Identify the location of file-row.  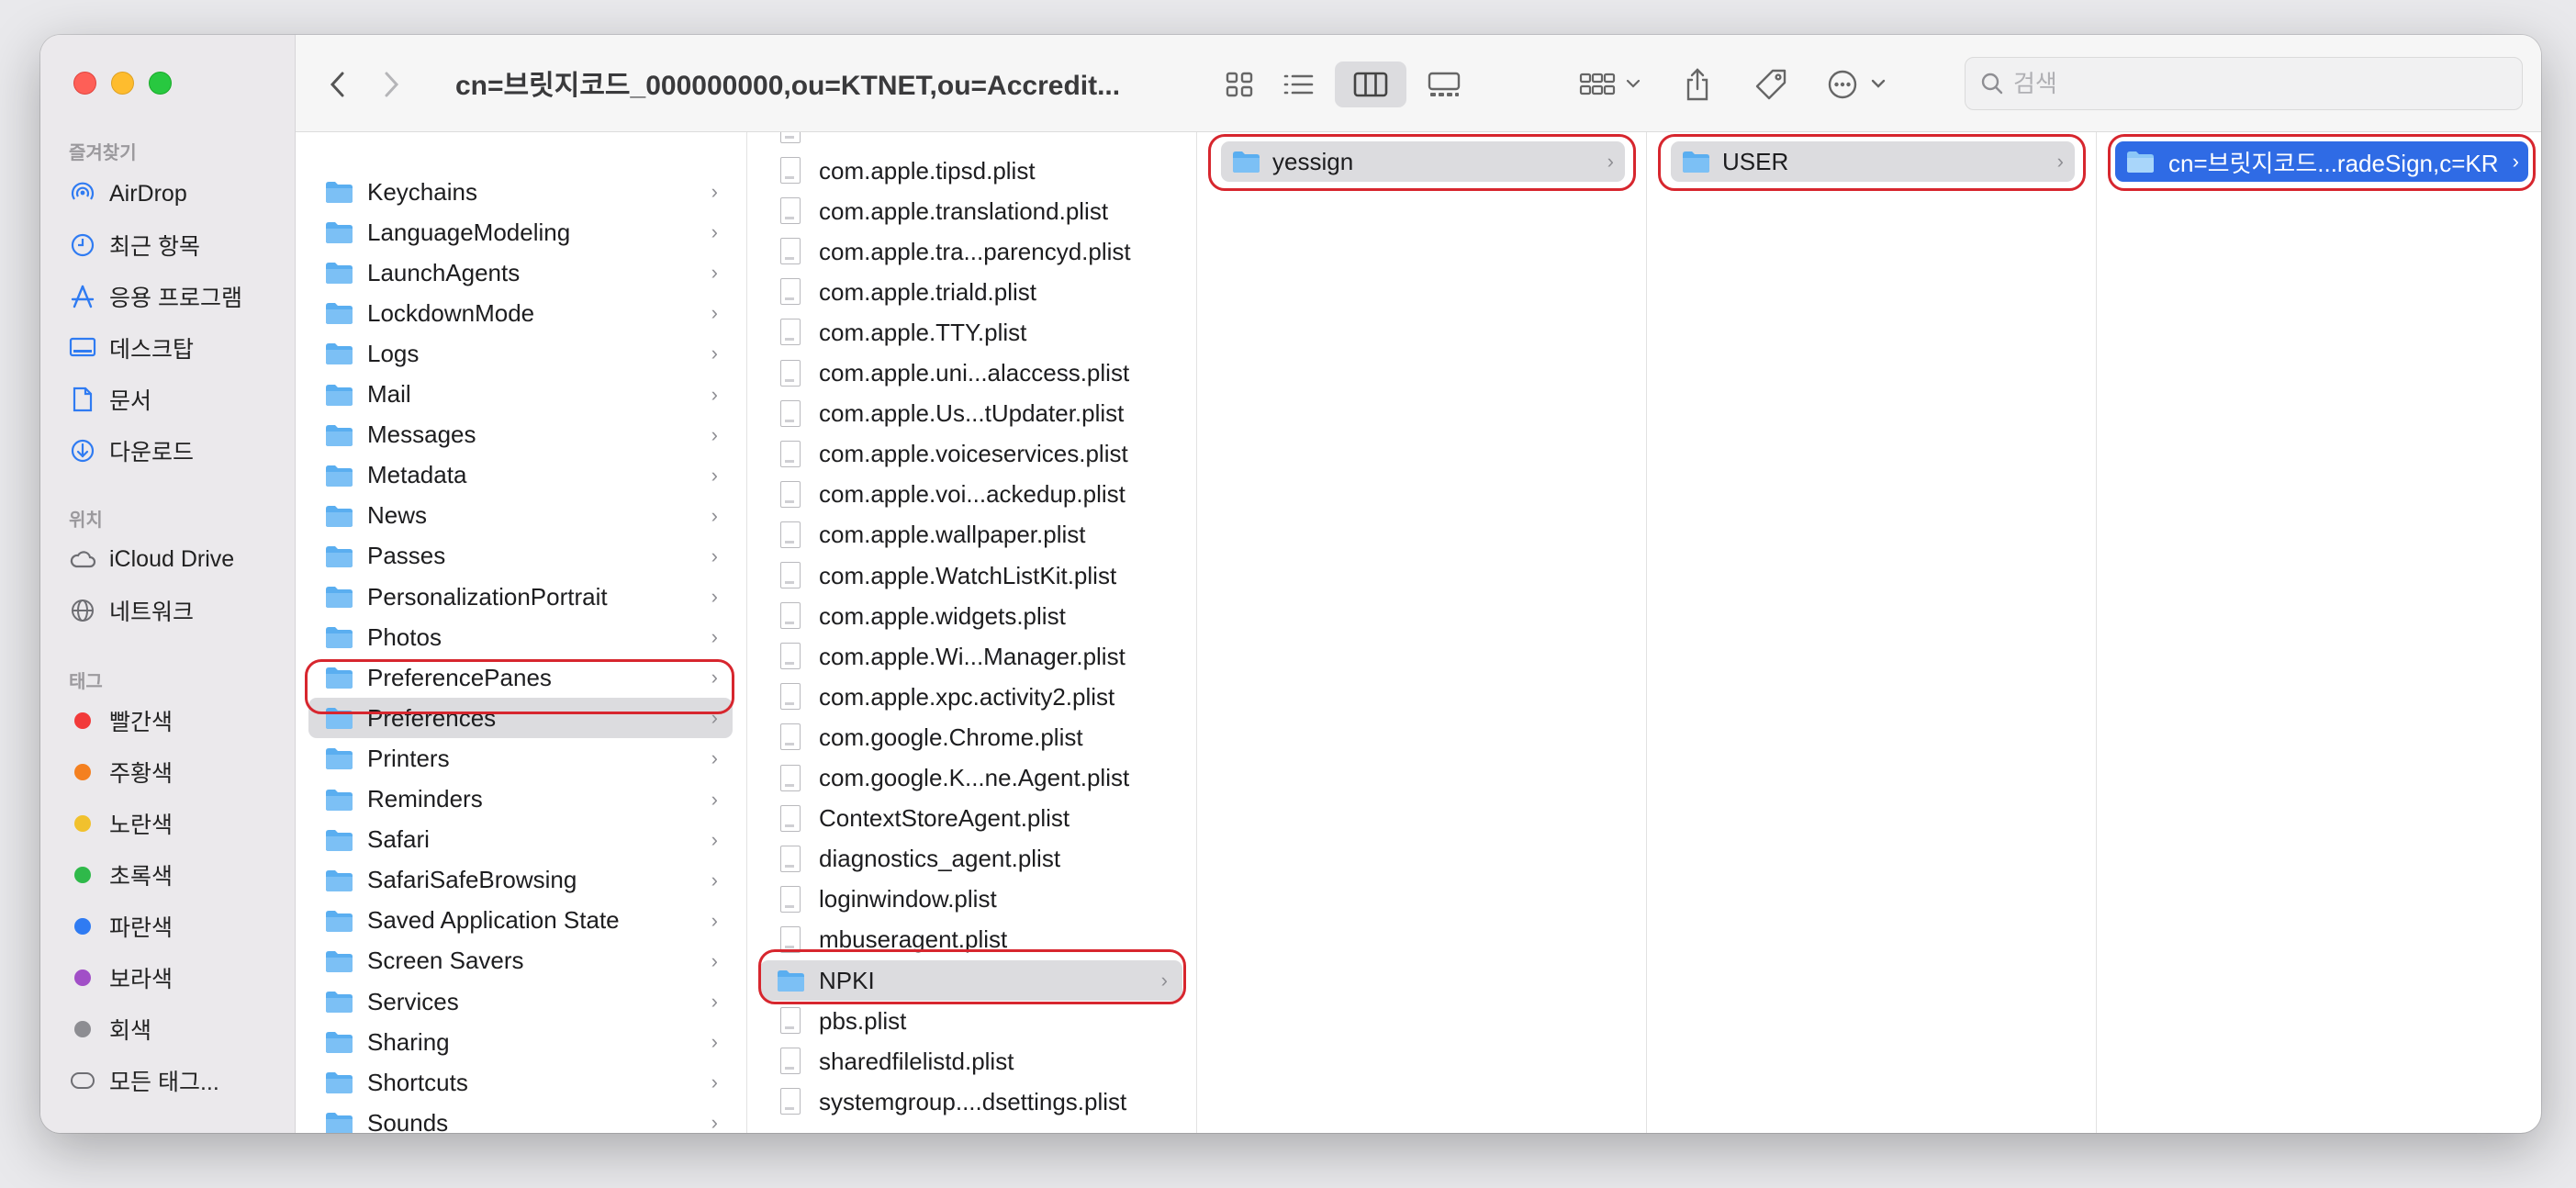
(971, 142).